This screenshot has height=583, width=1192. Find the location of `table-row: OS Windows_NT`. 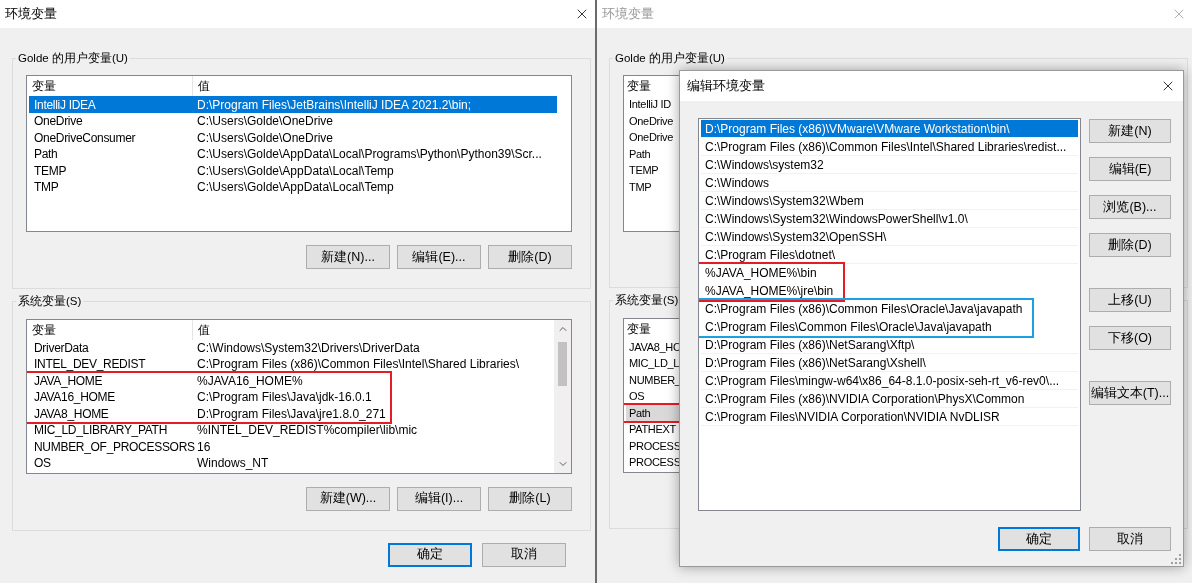

table-row: OS Windows_NT is located at coordinates (284, 463).